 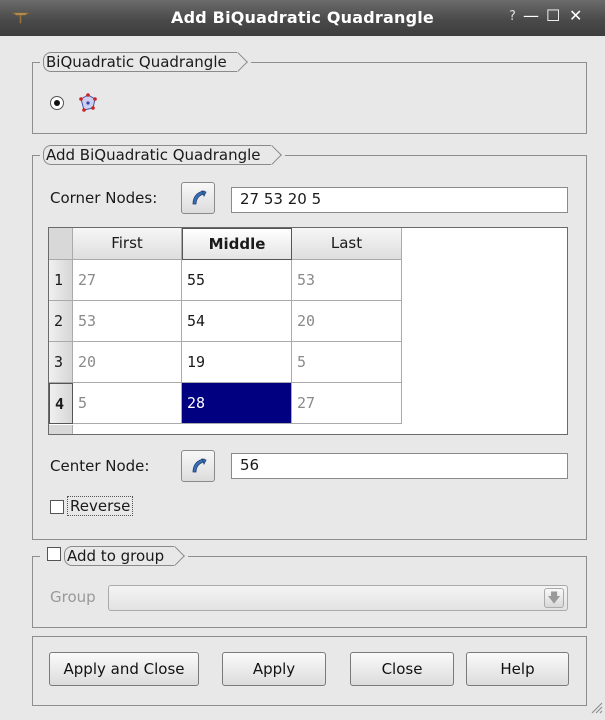 What do you see at coordinates (114, 556) in the screenshot?
I see `add-to-group-title: Add to group` at bounding box center [114, 556].